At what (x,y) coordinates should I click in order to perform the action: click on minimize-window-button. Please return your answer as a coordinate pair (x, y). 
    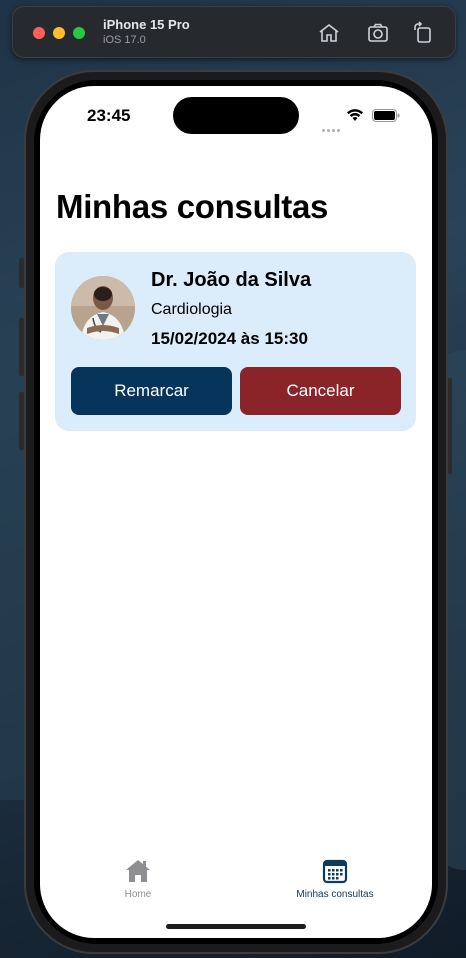
    Looking at the image, I should click on (59, 33).